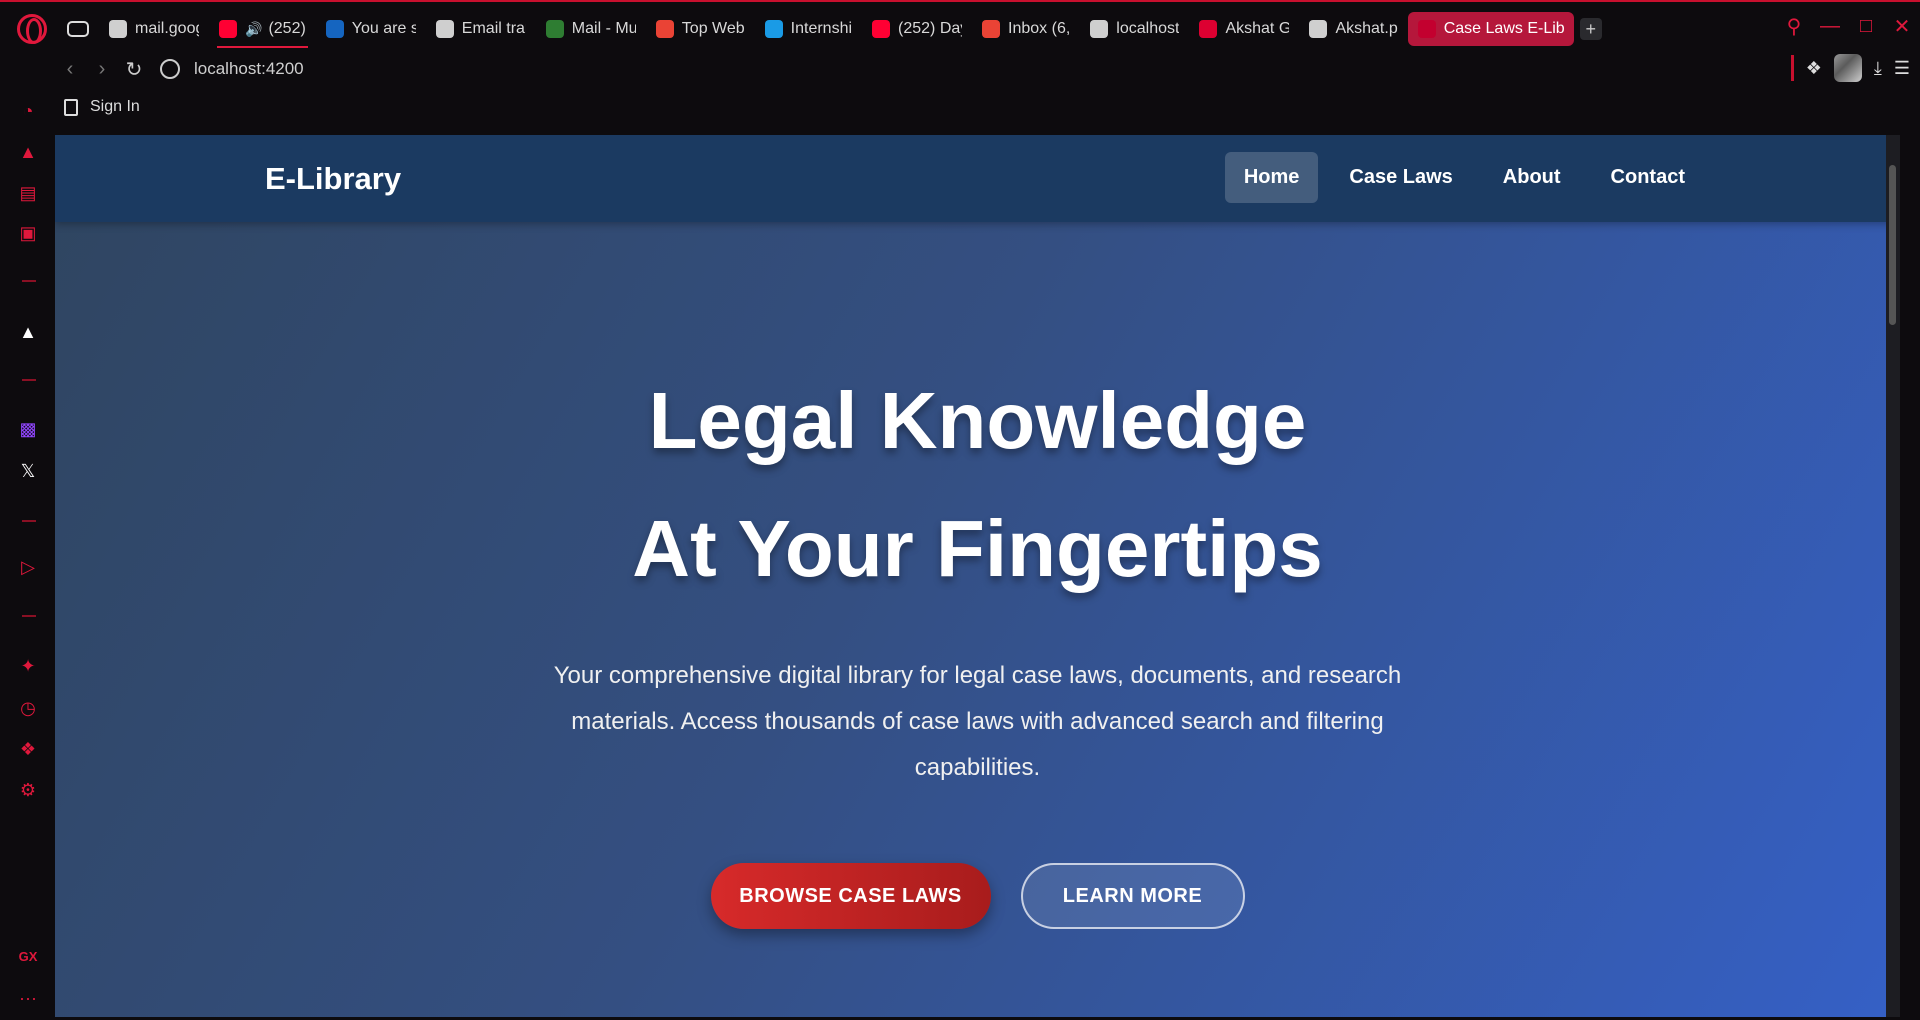 The width and height of the screenshot is (1920, 1020). I want to click on tab-title: mail.goog, so click(167, 28).